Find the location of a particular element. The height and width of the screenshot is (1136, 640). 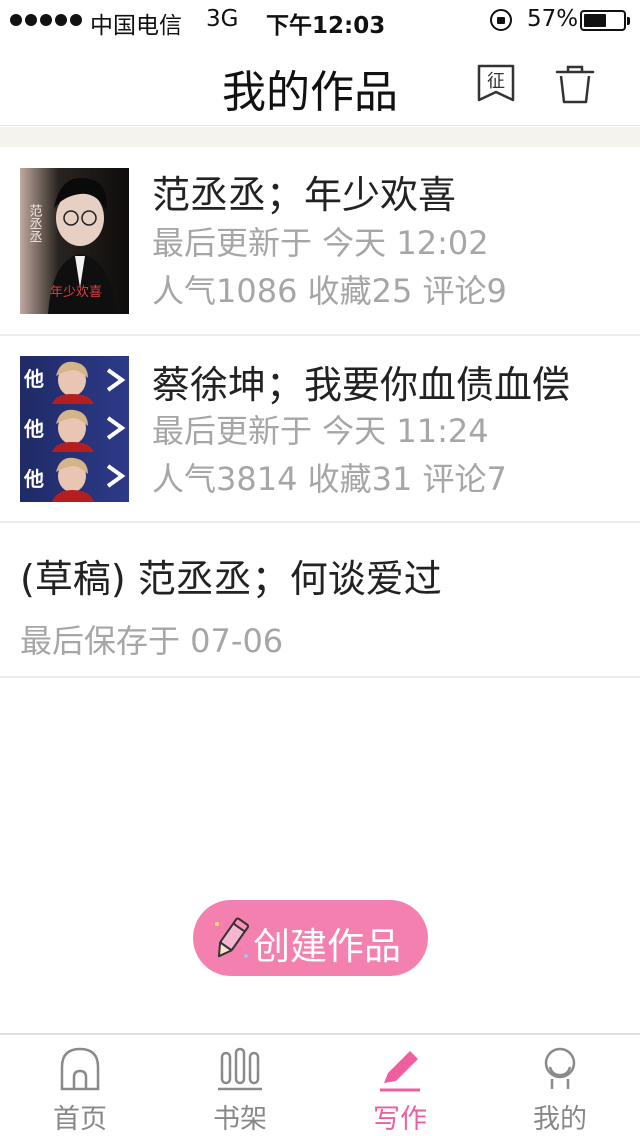

draft-saved-time: 最后保存于 07-06 is located at coordinates (152, 641).